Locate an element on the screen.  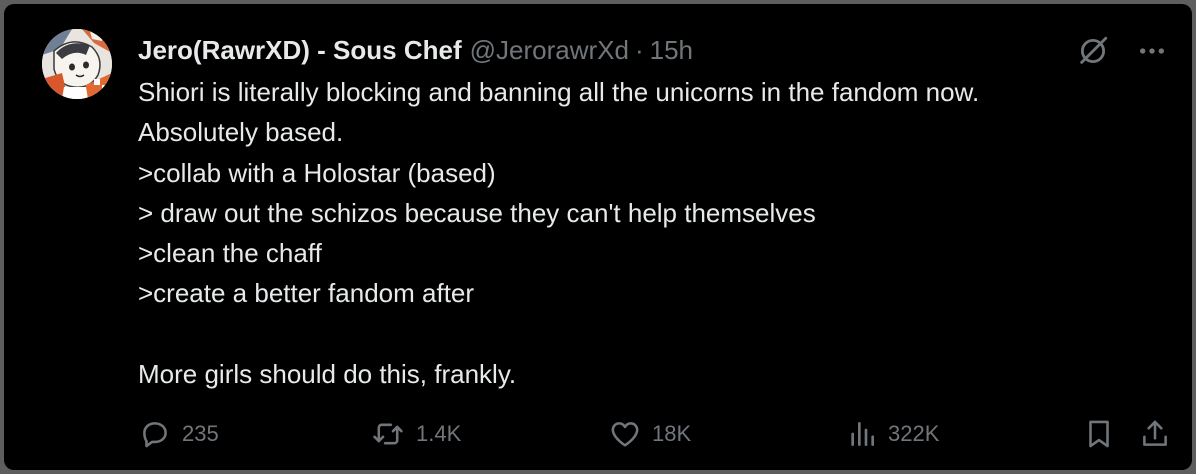
avatar is located at coordinates (77, 64).